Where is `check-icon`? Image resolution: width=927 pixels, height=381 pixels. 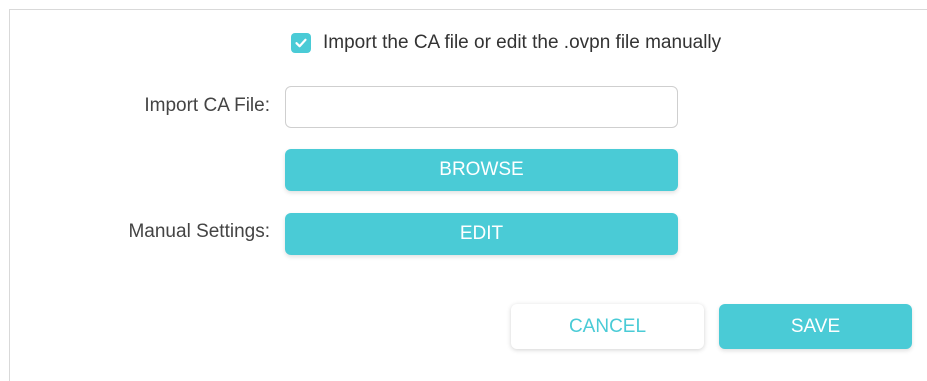 check-icon is located at coordinates (301, 43).